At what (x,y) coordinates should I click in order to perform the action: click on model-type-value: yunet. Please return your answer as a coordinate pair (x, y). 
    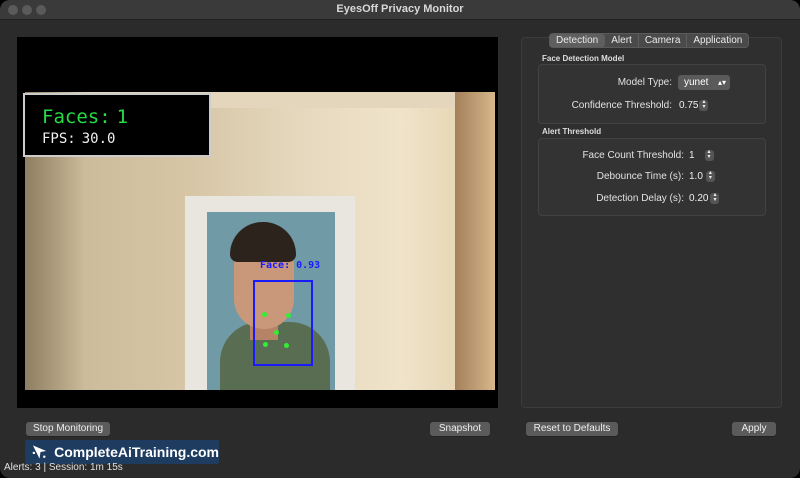
    Looking at the image, I should click on (696, 82).